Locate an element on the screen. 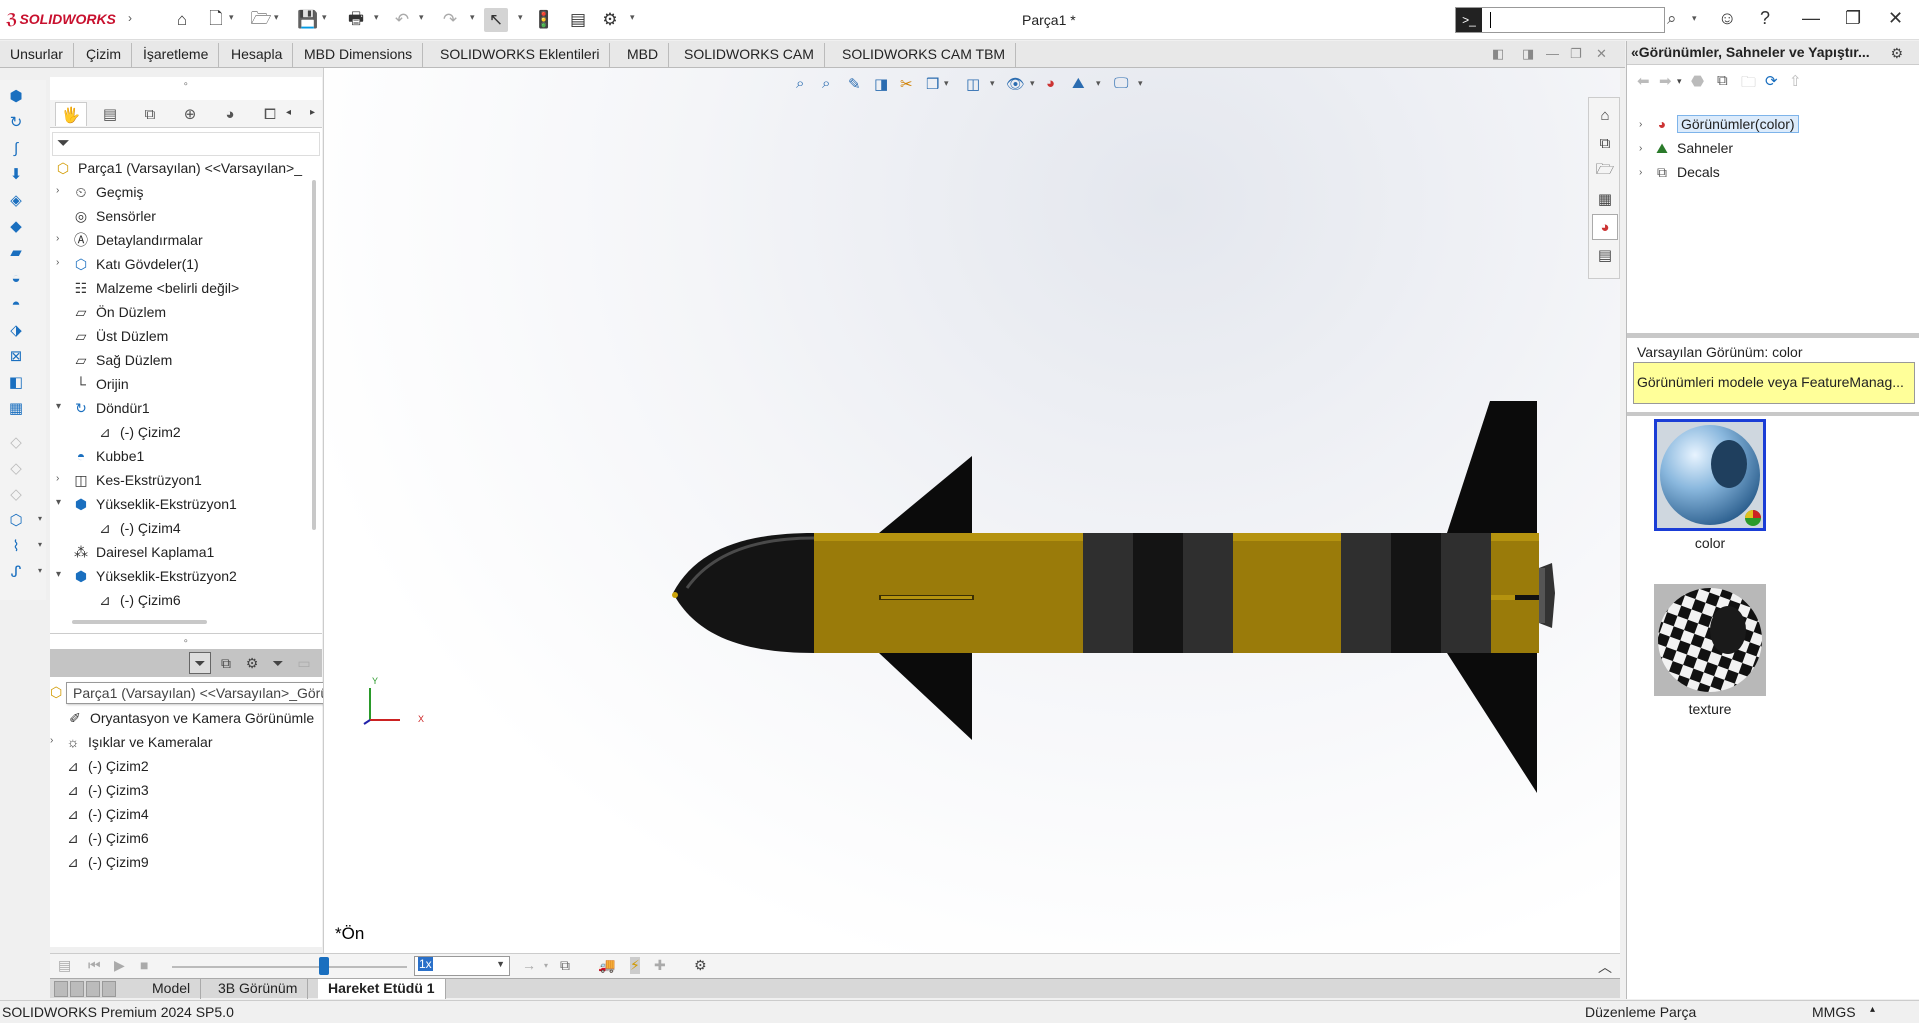  boundary-cut-icon: ⊠ is located at coordinates (16, 356).